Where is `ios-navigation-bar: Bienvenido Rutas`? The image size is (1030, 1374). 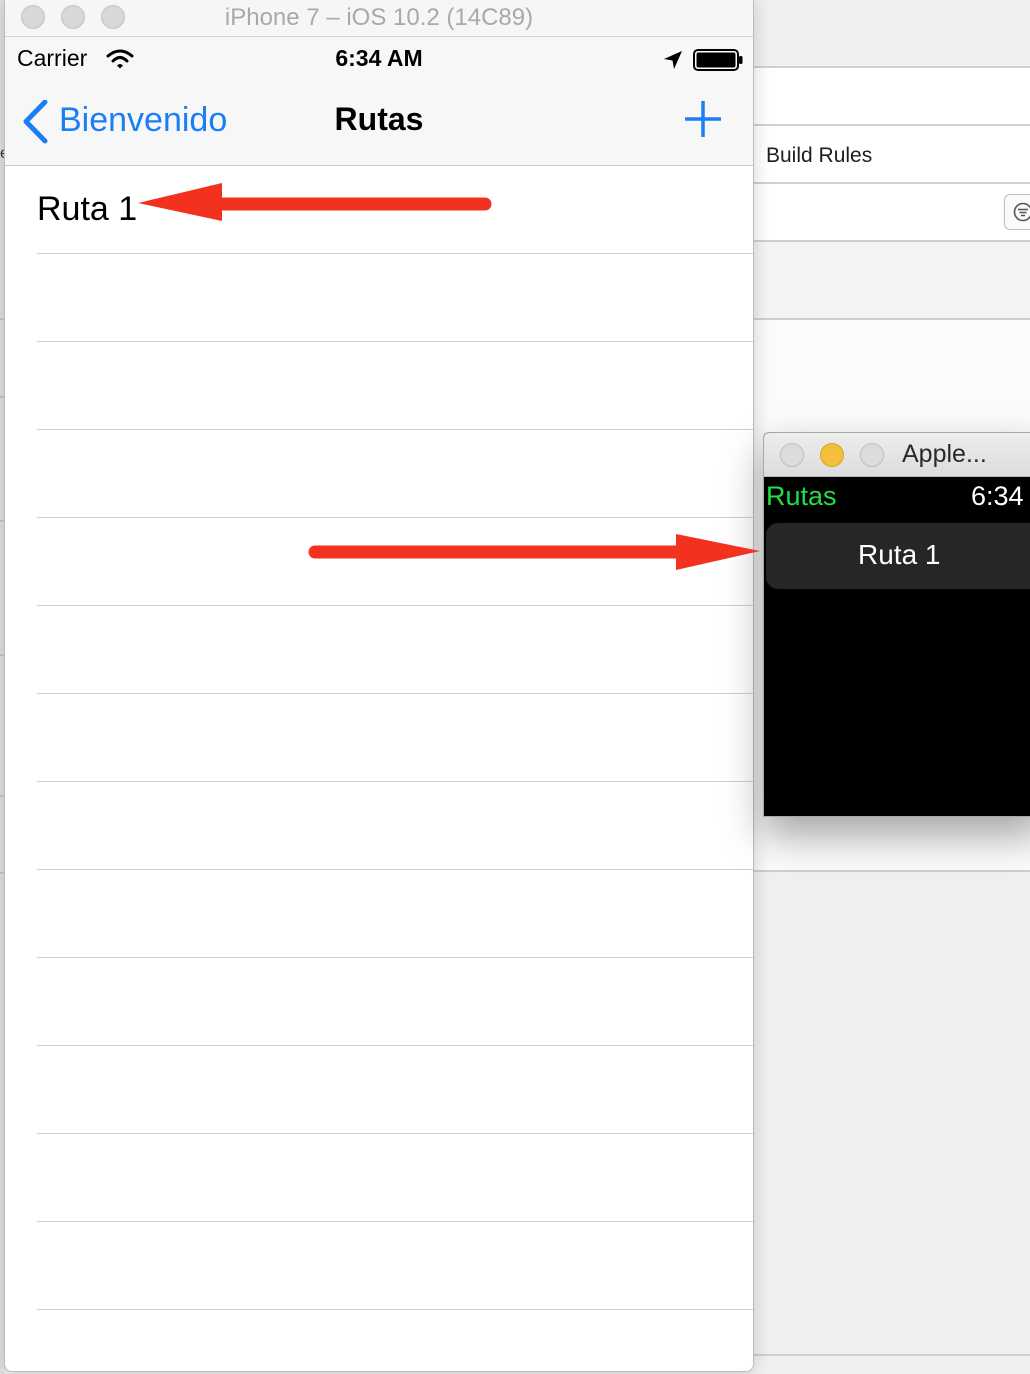 ios-navigation-bar: Bienvenido Rutas is located at coordinates (379, 123).